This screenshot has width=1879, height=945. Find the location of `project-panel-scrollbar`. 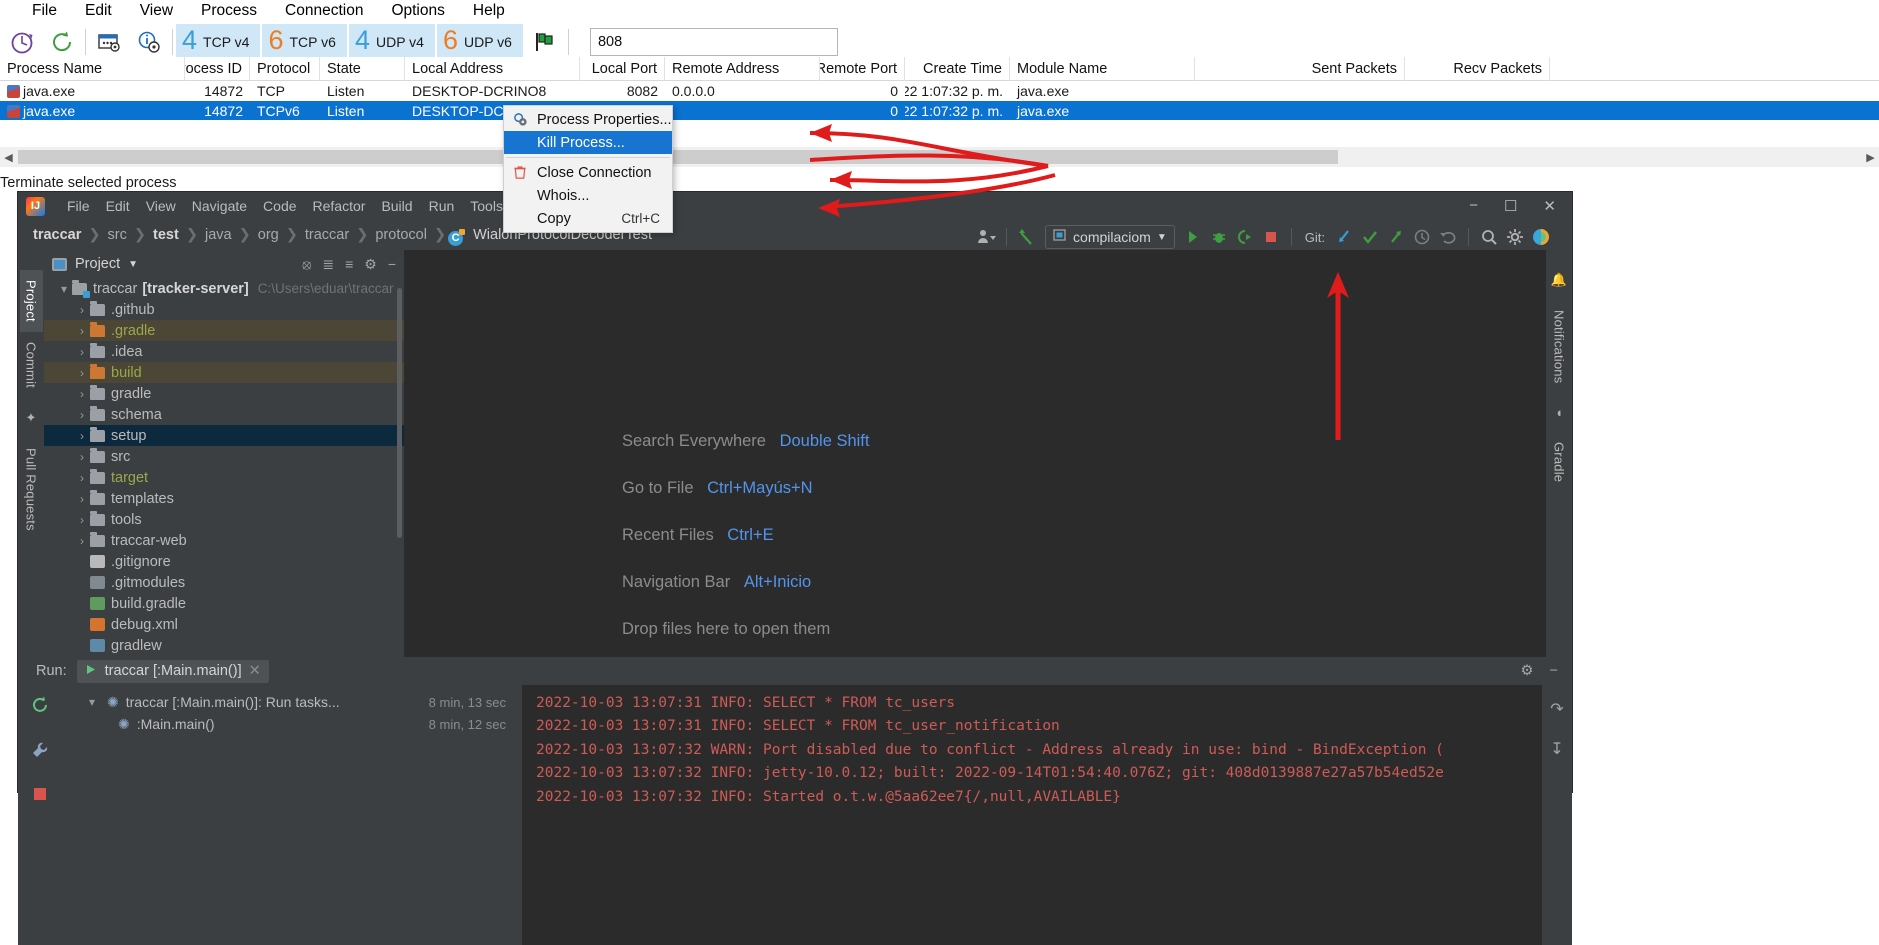

project-panel-scrollbar is located at coordinates (399, 413).